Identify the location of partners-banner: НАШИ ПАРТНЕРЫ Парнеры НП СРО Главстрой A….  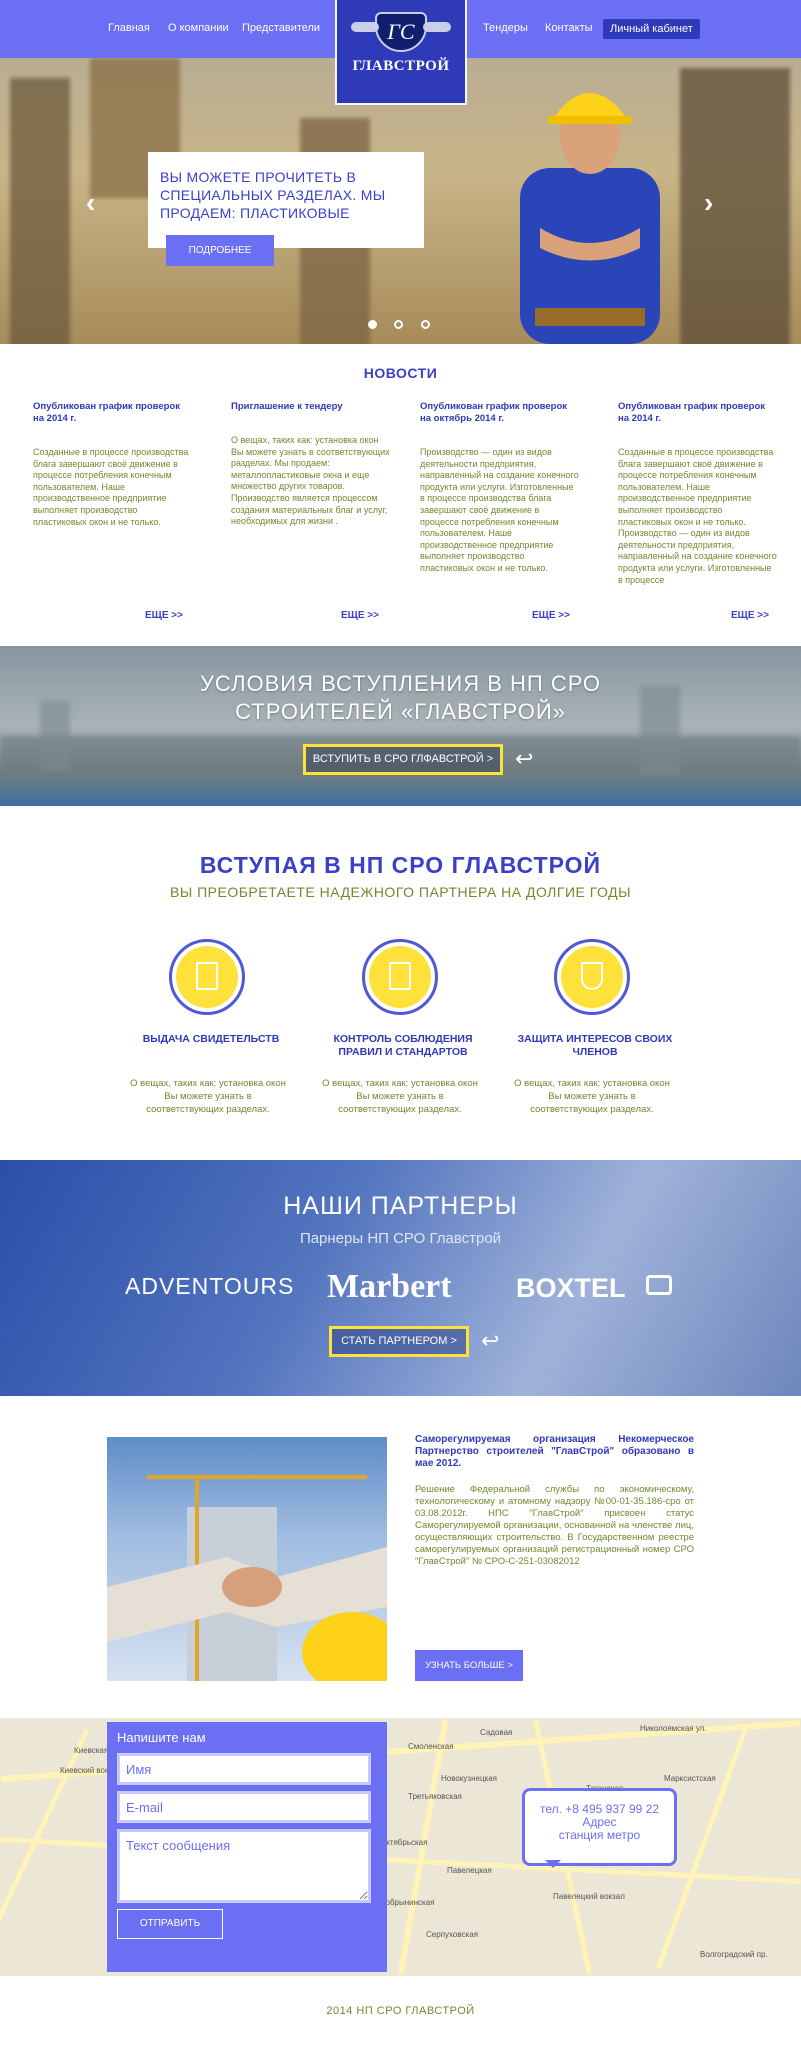
(400, 1278).